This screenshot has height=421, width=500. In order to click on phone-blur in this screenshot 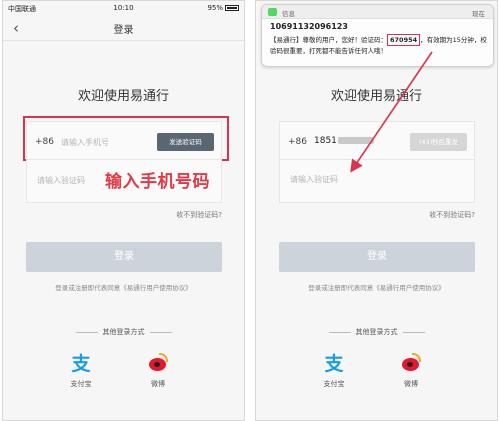, I will do `click(355, 140)`.